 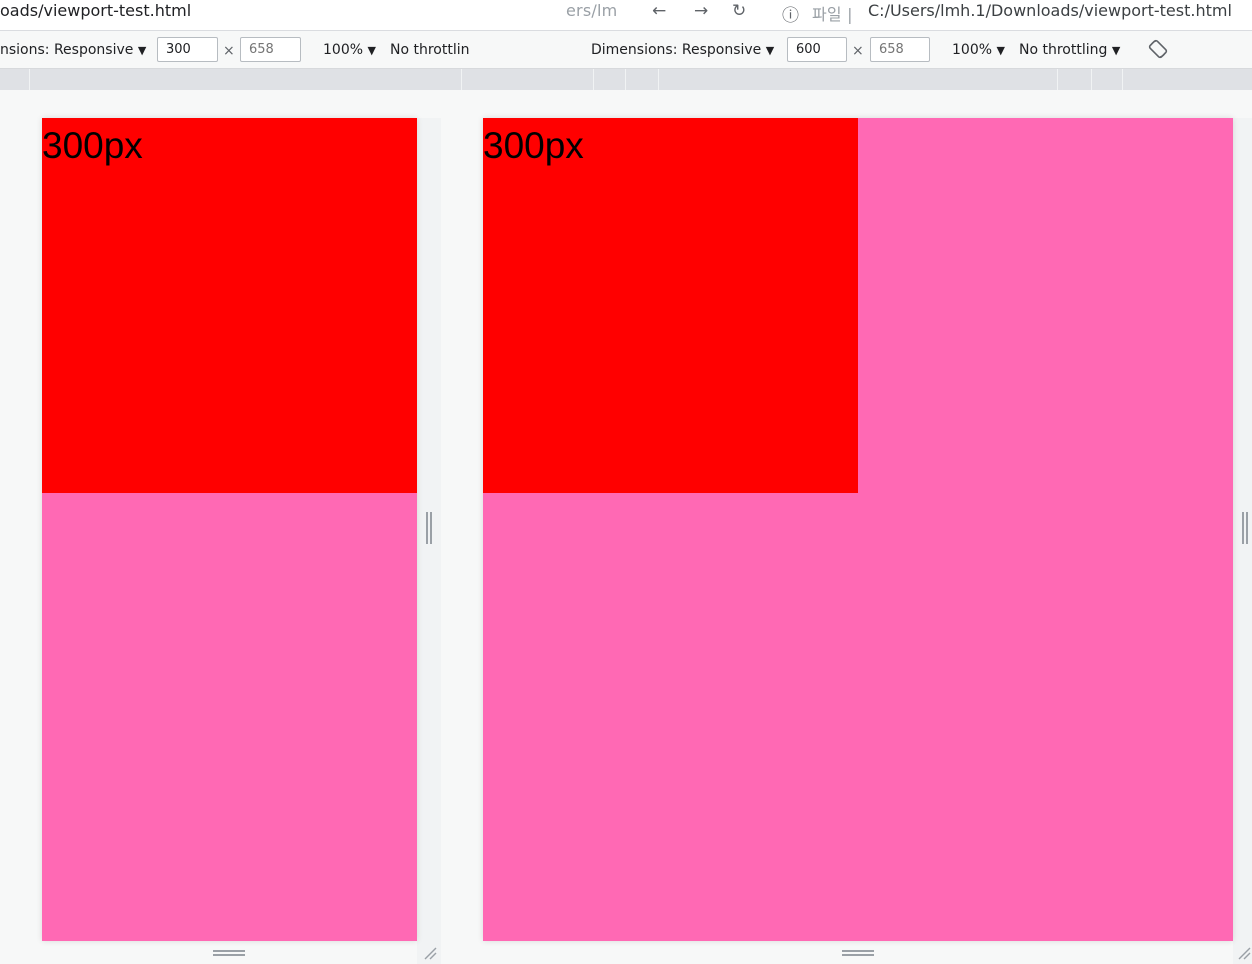 What do you see at coordinates (739, 11) in the screenshot?
I see `reload-icon: ↻` at bounding box center [739, 11].